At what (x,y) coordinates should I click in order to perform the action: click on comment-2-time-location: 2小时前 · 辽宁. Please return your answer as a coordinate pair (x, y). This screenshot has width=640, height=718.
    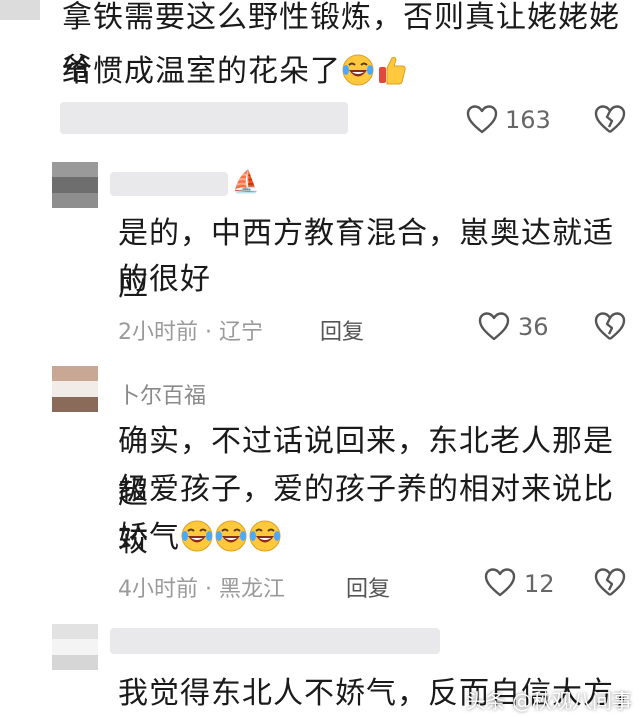
    Looking at the image, I should click on (190, 332).